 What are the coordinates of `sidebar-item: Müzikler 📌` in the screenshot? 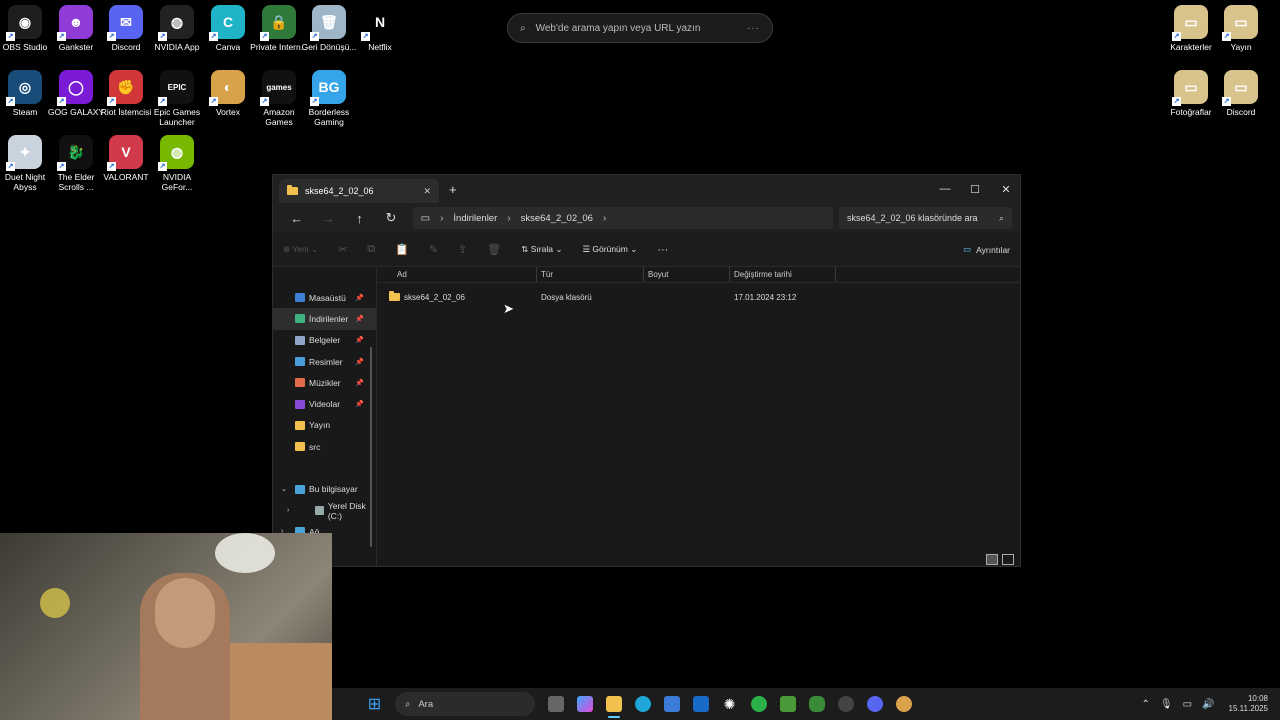 It's located at (324, 382).